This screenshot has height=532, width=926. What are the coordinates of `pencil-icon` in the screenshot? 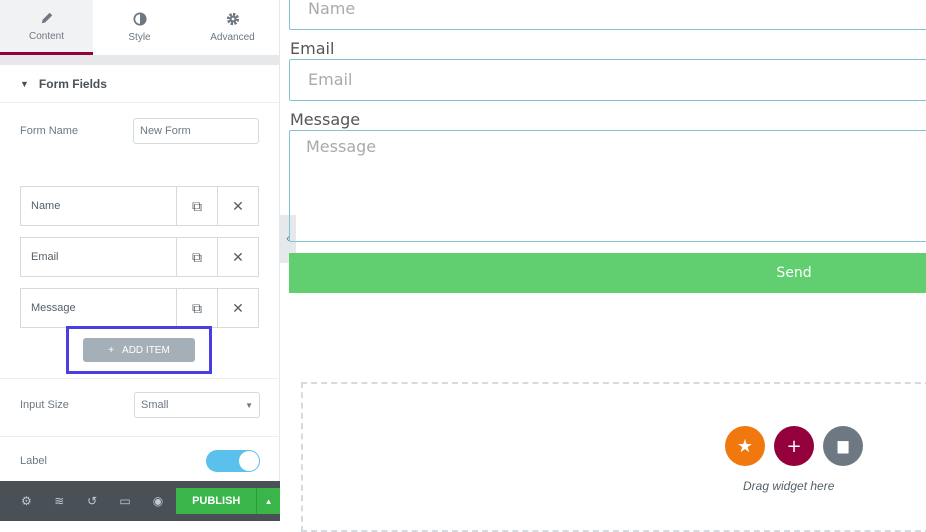 It's located at (46, 17).